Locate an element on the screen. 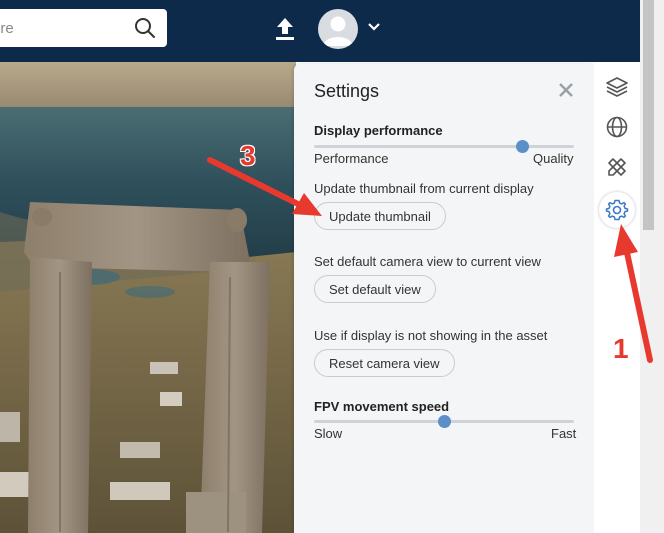 The image size is (664, 533). settings-title: Settings is located at coordinates (347, 91).